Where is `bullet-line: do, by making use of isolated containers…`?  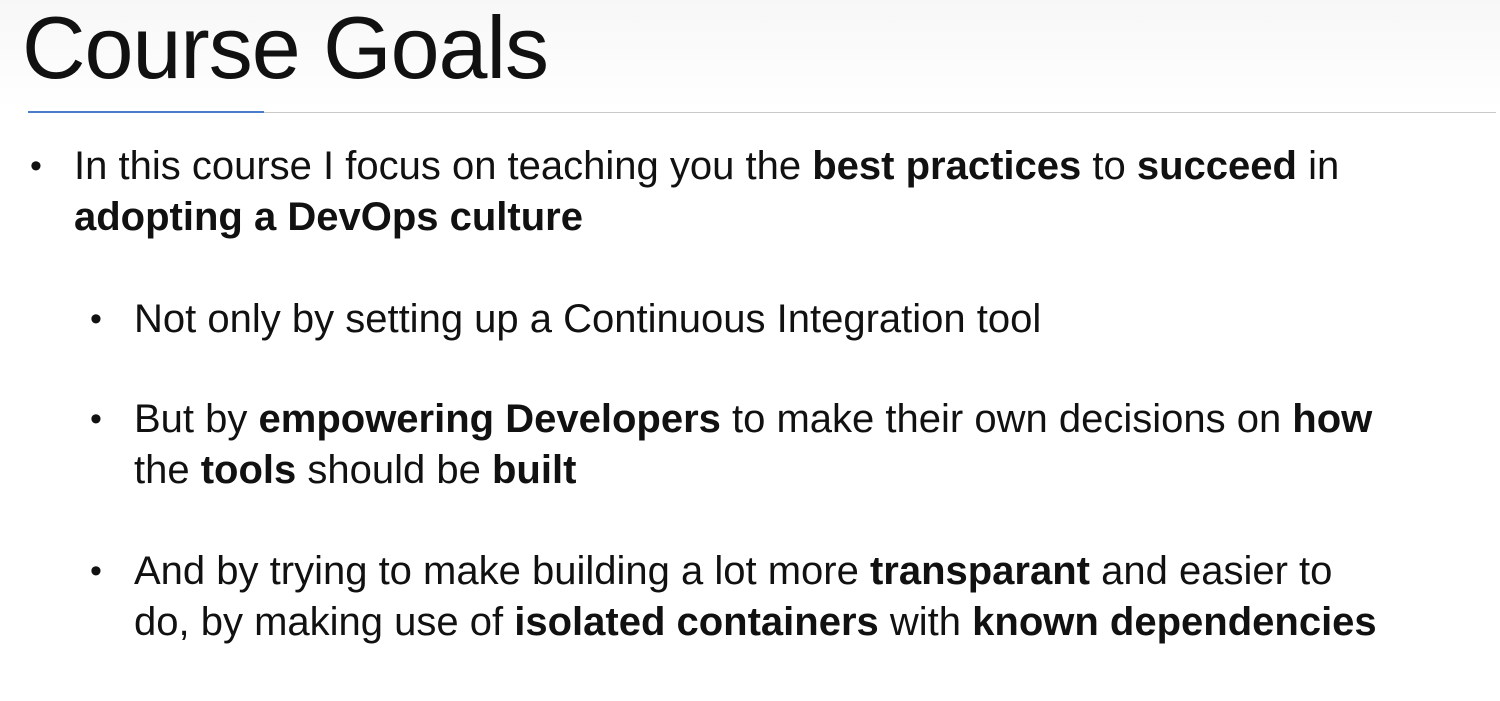 bullet-line: do, by making use of isolated containers… is located at coordinates (755, 622).